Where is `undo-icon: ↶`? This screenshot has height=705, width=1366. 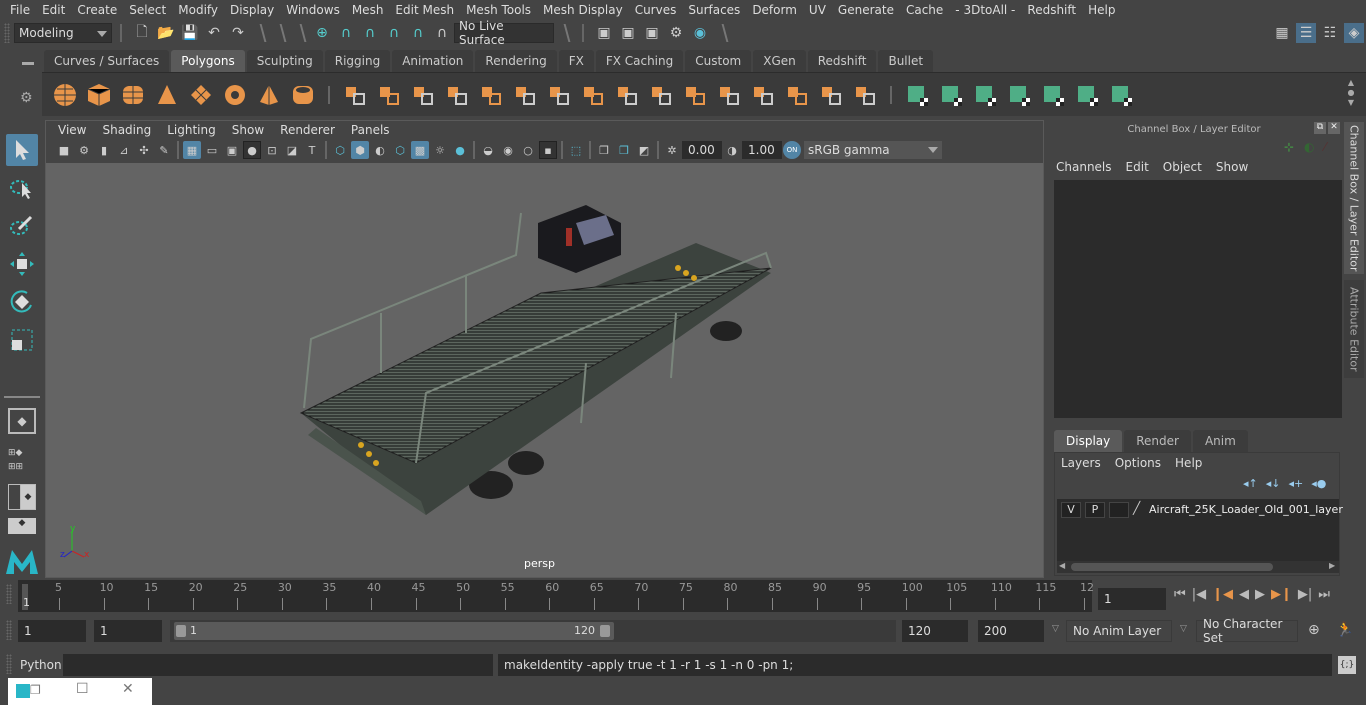
undo-icon: ↶ is located at coordinates (214, 33).